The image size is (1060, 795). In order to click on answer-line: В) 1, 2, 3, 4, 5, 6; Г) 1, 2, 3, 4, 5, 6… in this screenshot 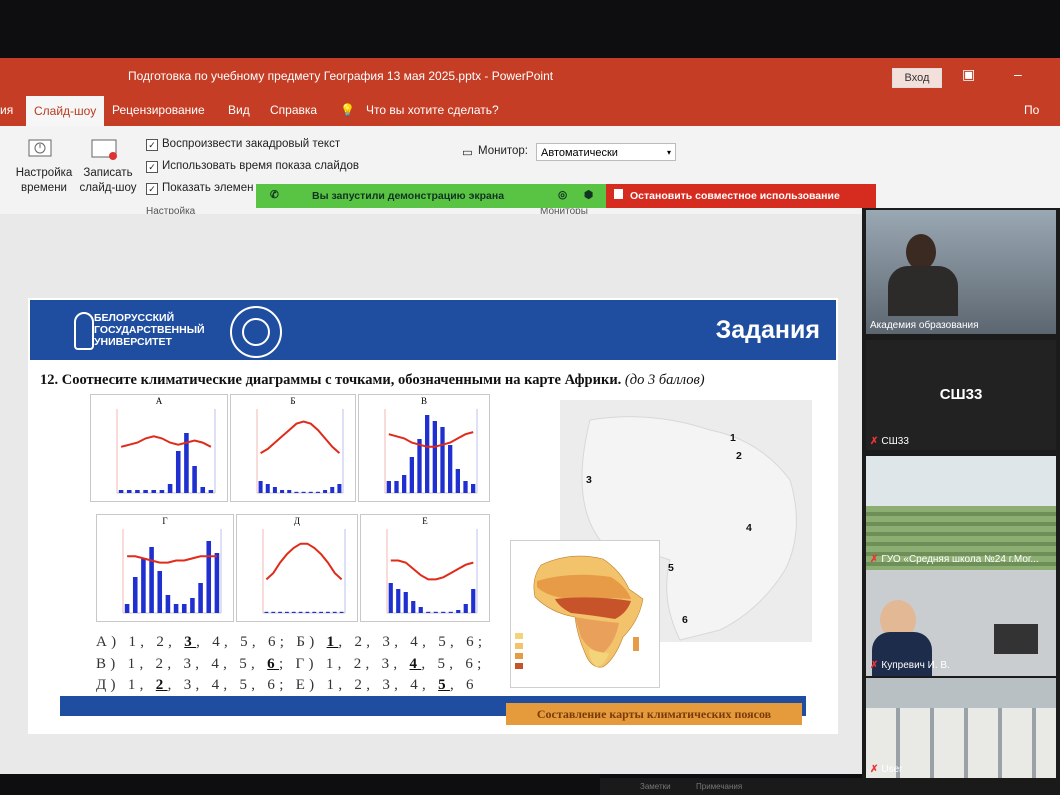, I will do `click(291, 664)`.